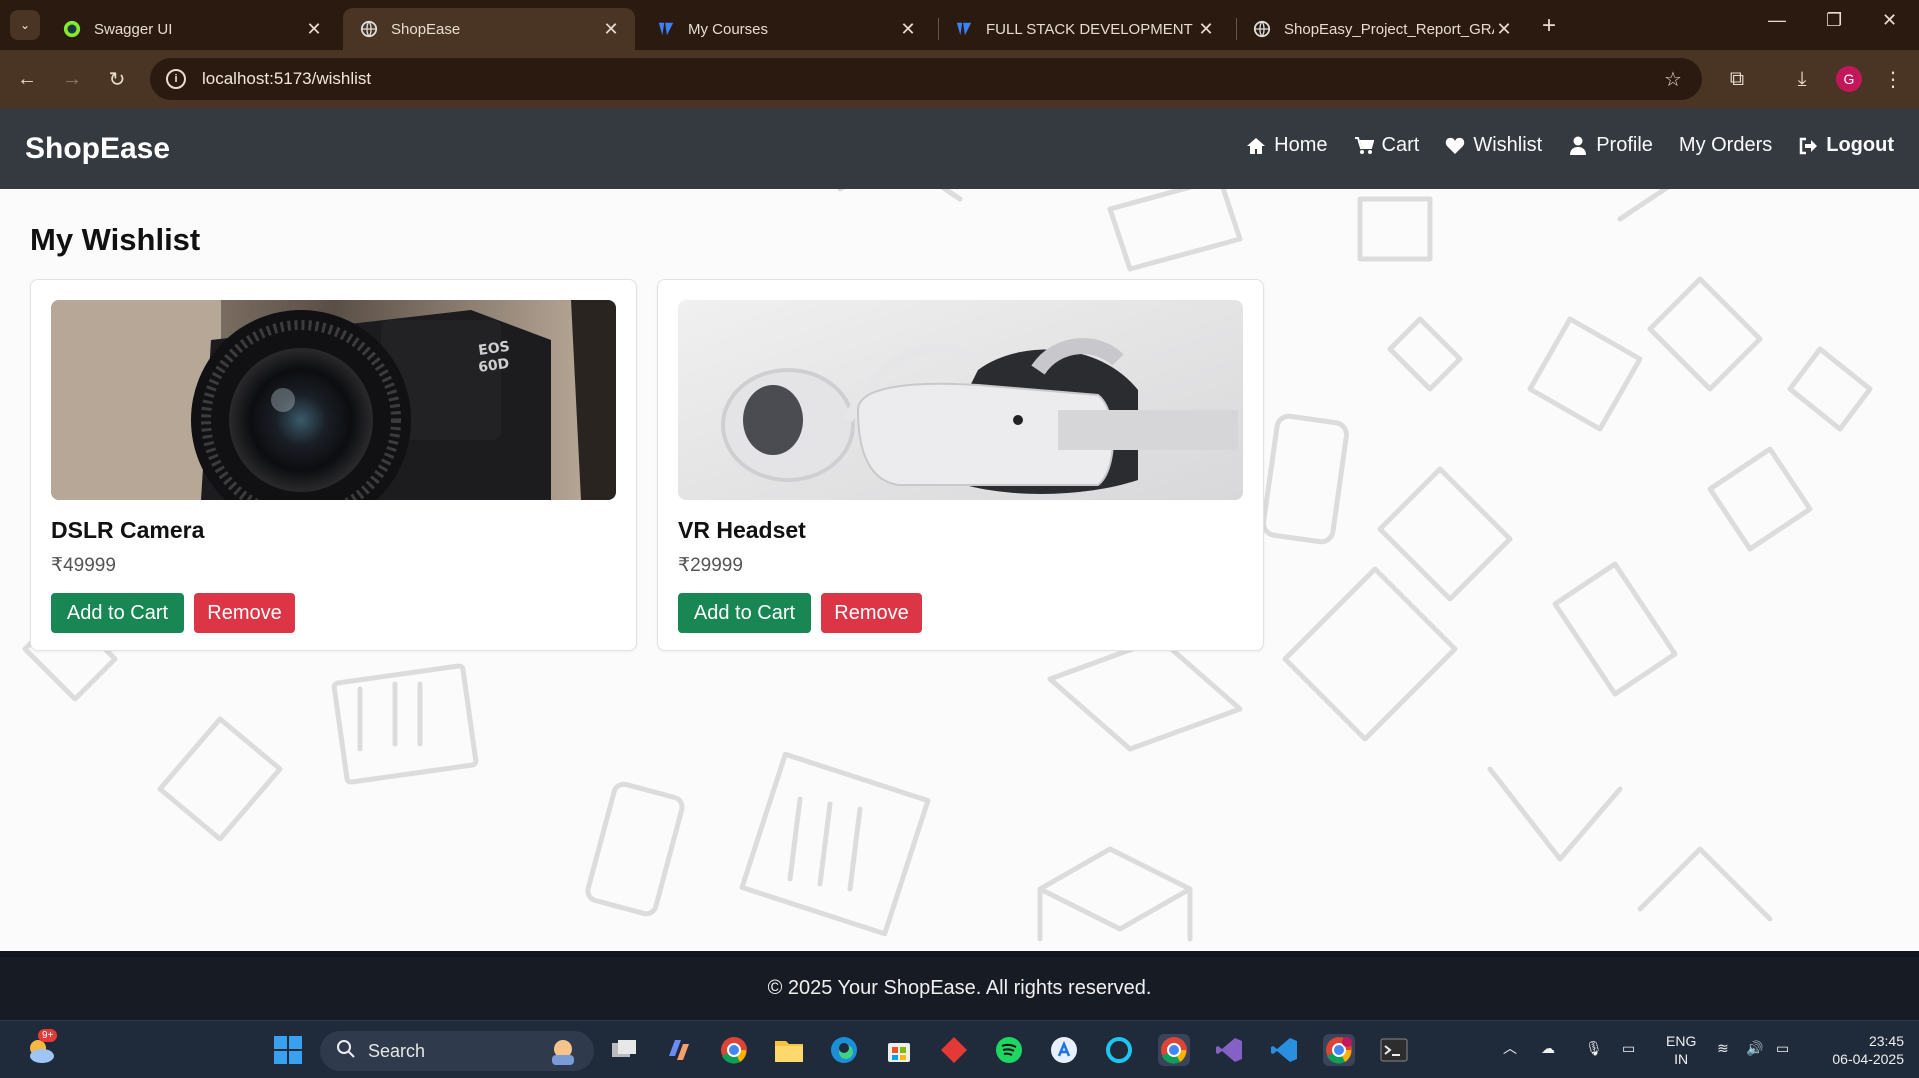 The image size is (1919, 1078). Describe the element at coordinates (1860, 145) in the screenshot. I see `nav-logout-label: Logout` at that location.